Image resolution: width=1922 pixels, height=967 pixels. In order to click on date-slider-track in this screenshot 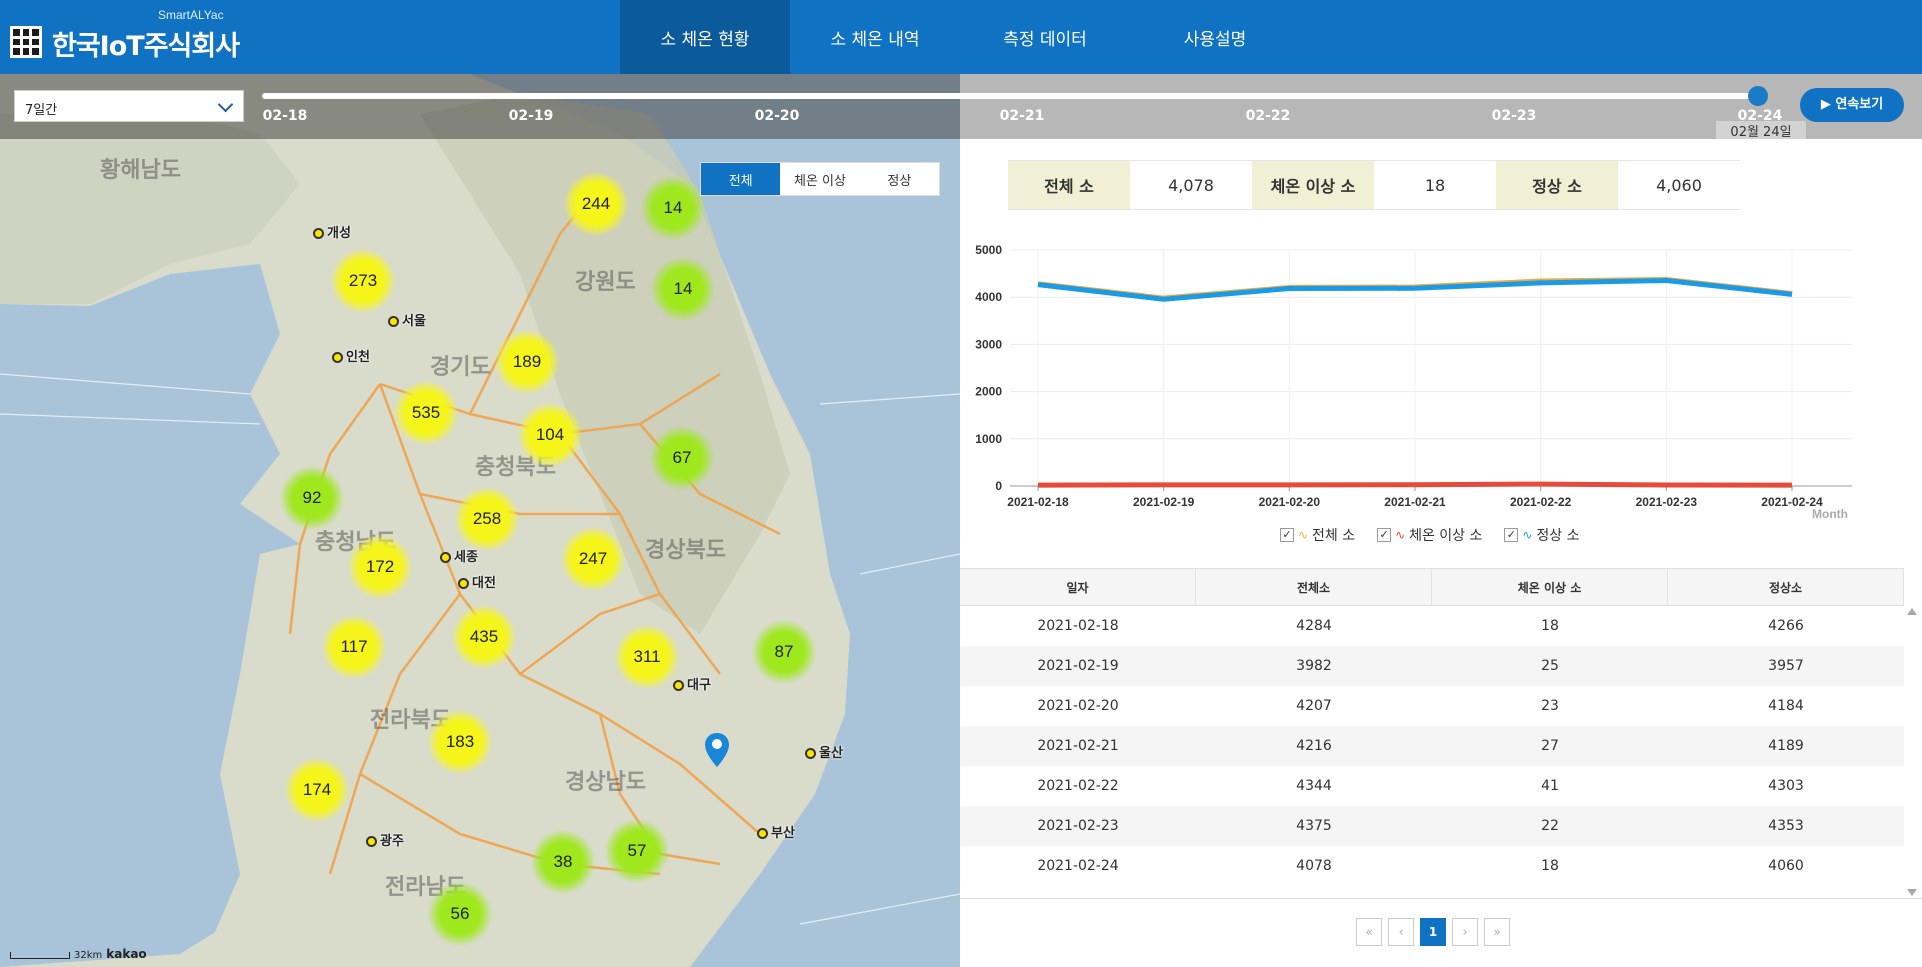, I will do `click(1011, 96)`.